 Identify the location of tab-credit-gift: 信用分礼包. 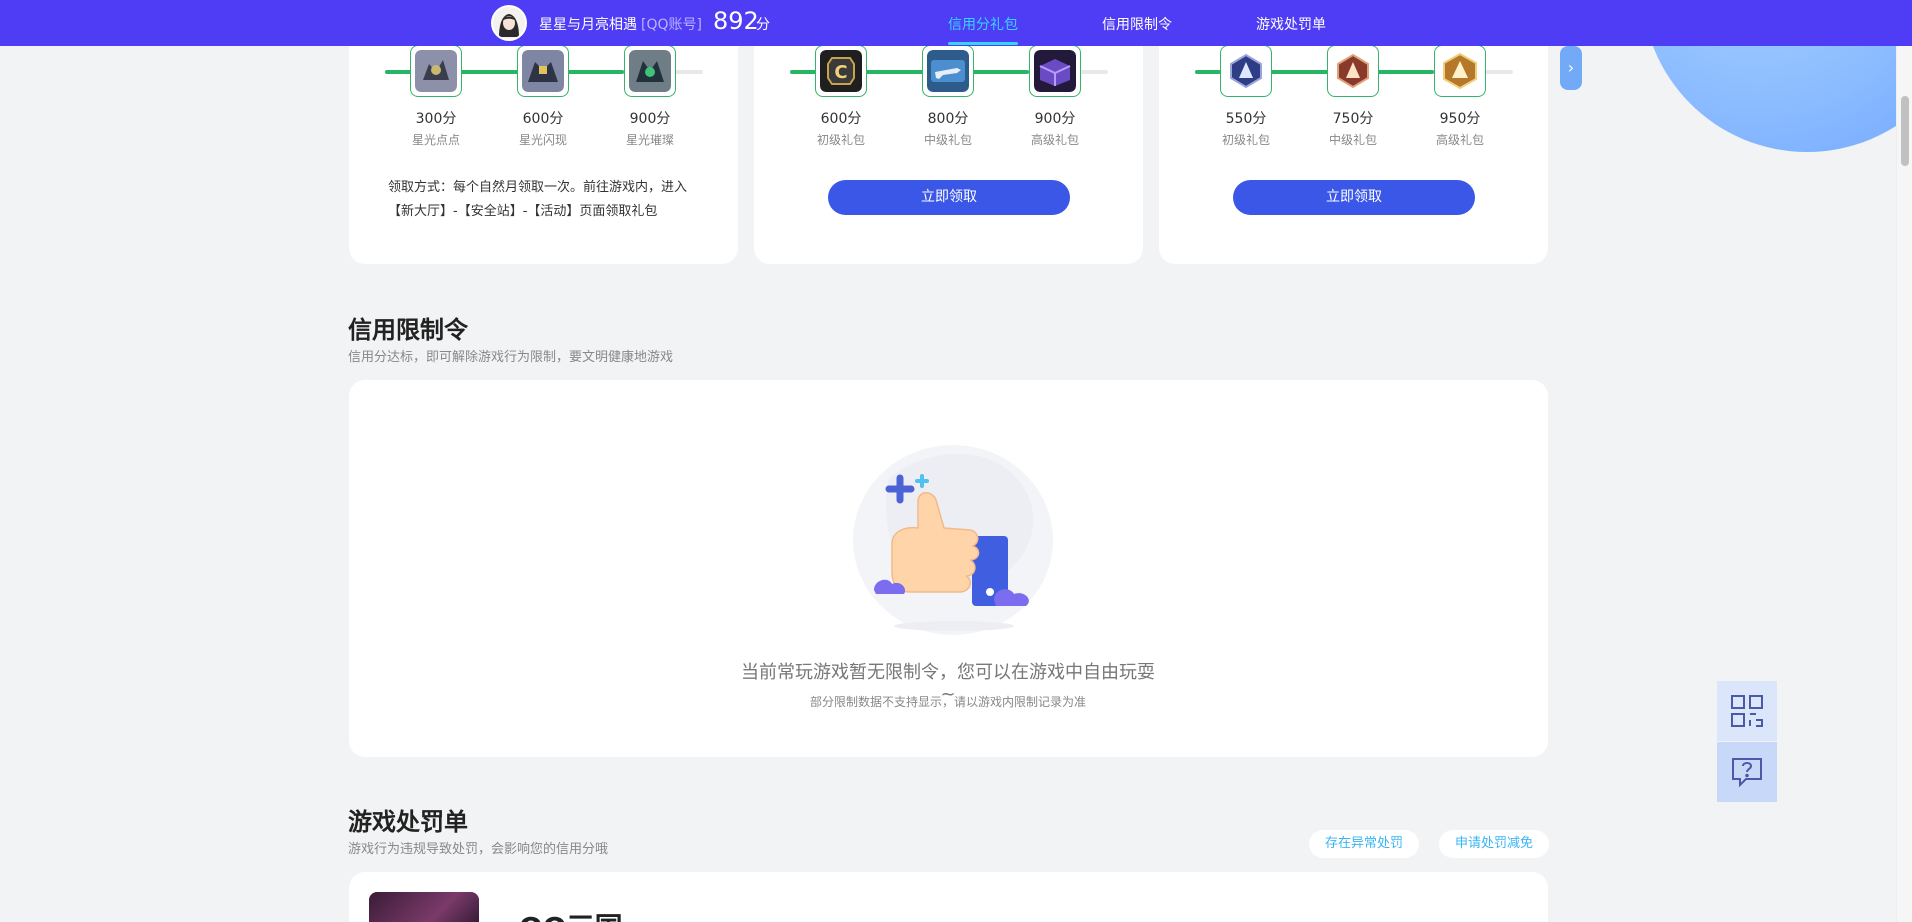
(983, 24).